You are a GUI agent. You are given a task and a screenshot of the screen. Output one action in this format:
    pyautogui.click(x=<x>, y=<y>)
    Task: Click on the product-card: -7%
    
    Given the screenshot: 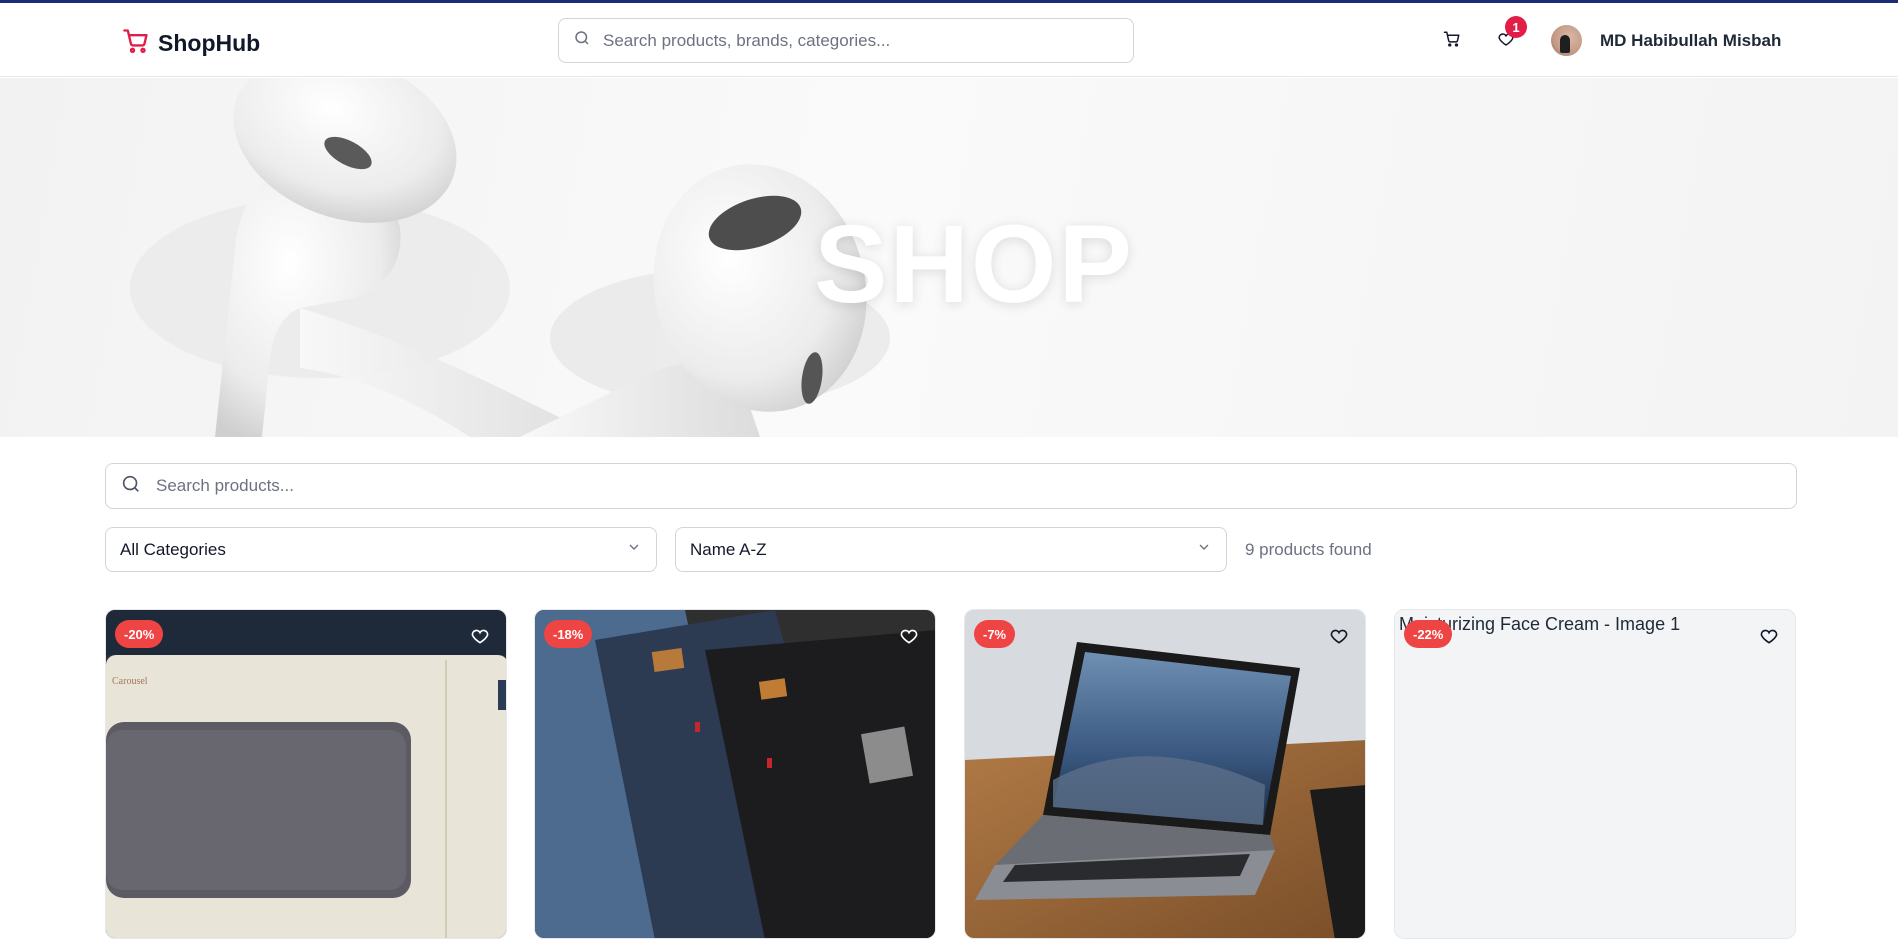 What is the action you would take?
    pyautogui.click(x=1165, y=774)
    